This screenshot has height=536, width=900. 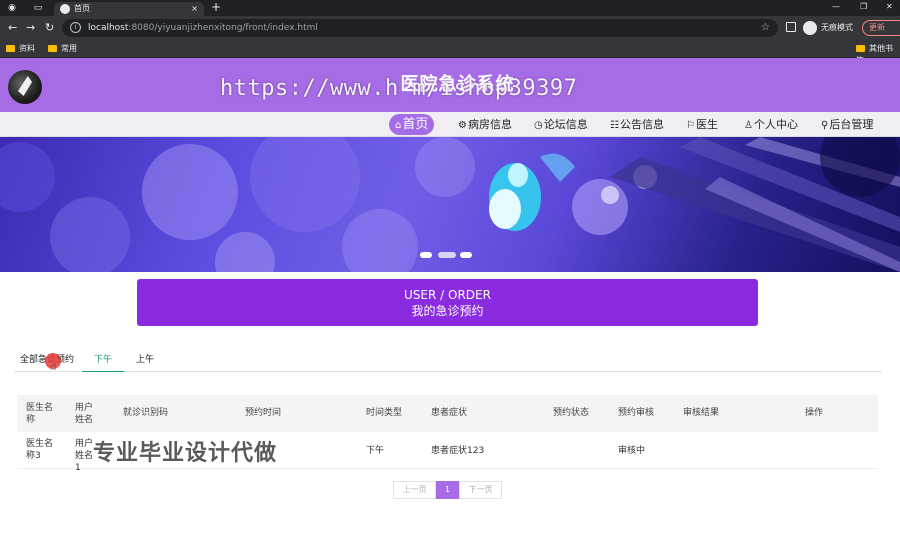 I want to click on info-icon: i, so click(x=75, y=27).